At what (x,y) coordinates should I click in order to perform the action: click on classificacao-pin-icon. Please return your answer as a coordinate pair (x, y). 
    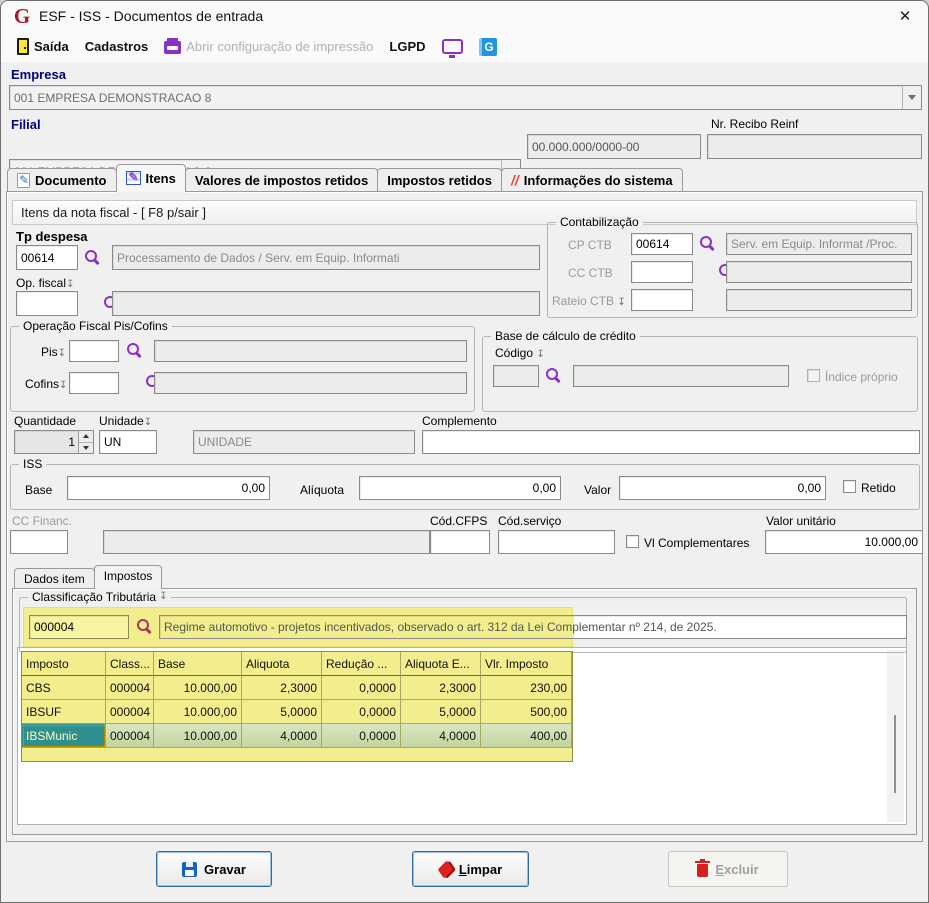
    Looking at the image, I should click on (163, 597).